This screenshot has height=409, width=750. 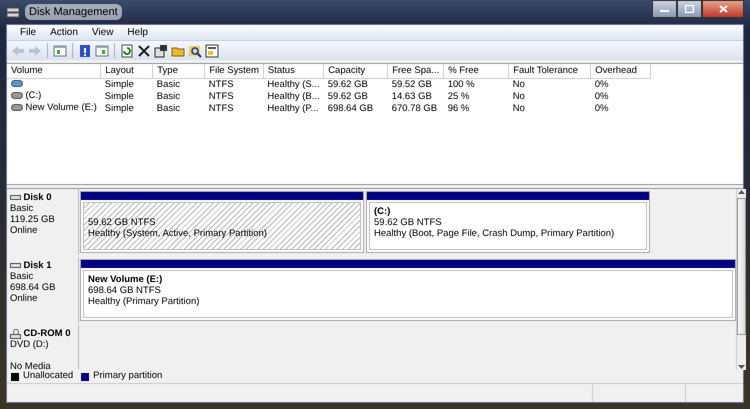 I want to click on table-cell-text: 670.78 GB, so click(x=414, y=108).